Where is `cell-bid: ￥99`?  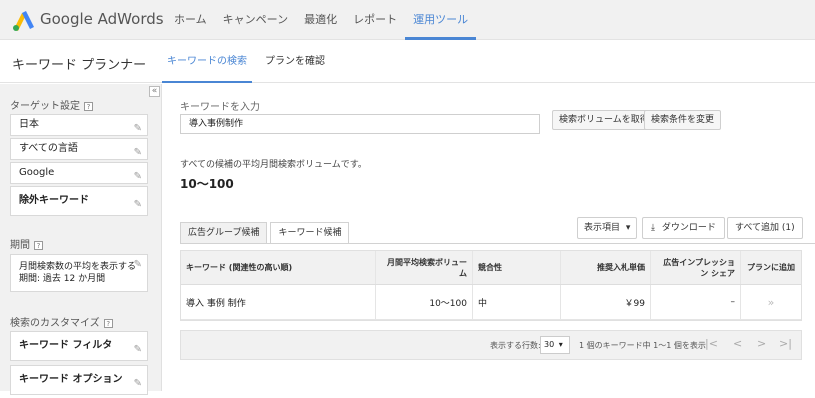
cell-bid: ￥99 is located at coordinates (606, 302).